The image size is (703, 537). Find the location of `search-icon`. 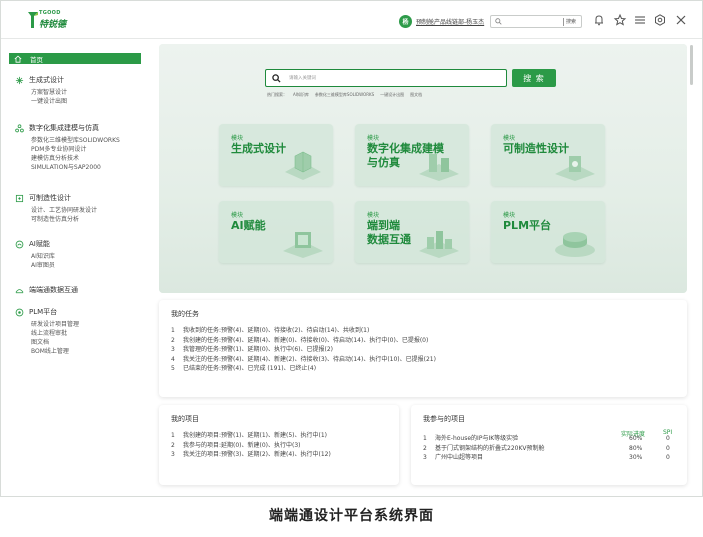

search-icon is located at coordinates (498, 21).